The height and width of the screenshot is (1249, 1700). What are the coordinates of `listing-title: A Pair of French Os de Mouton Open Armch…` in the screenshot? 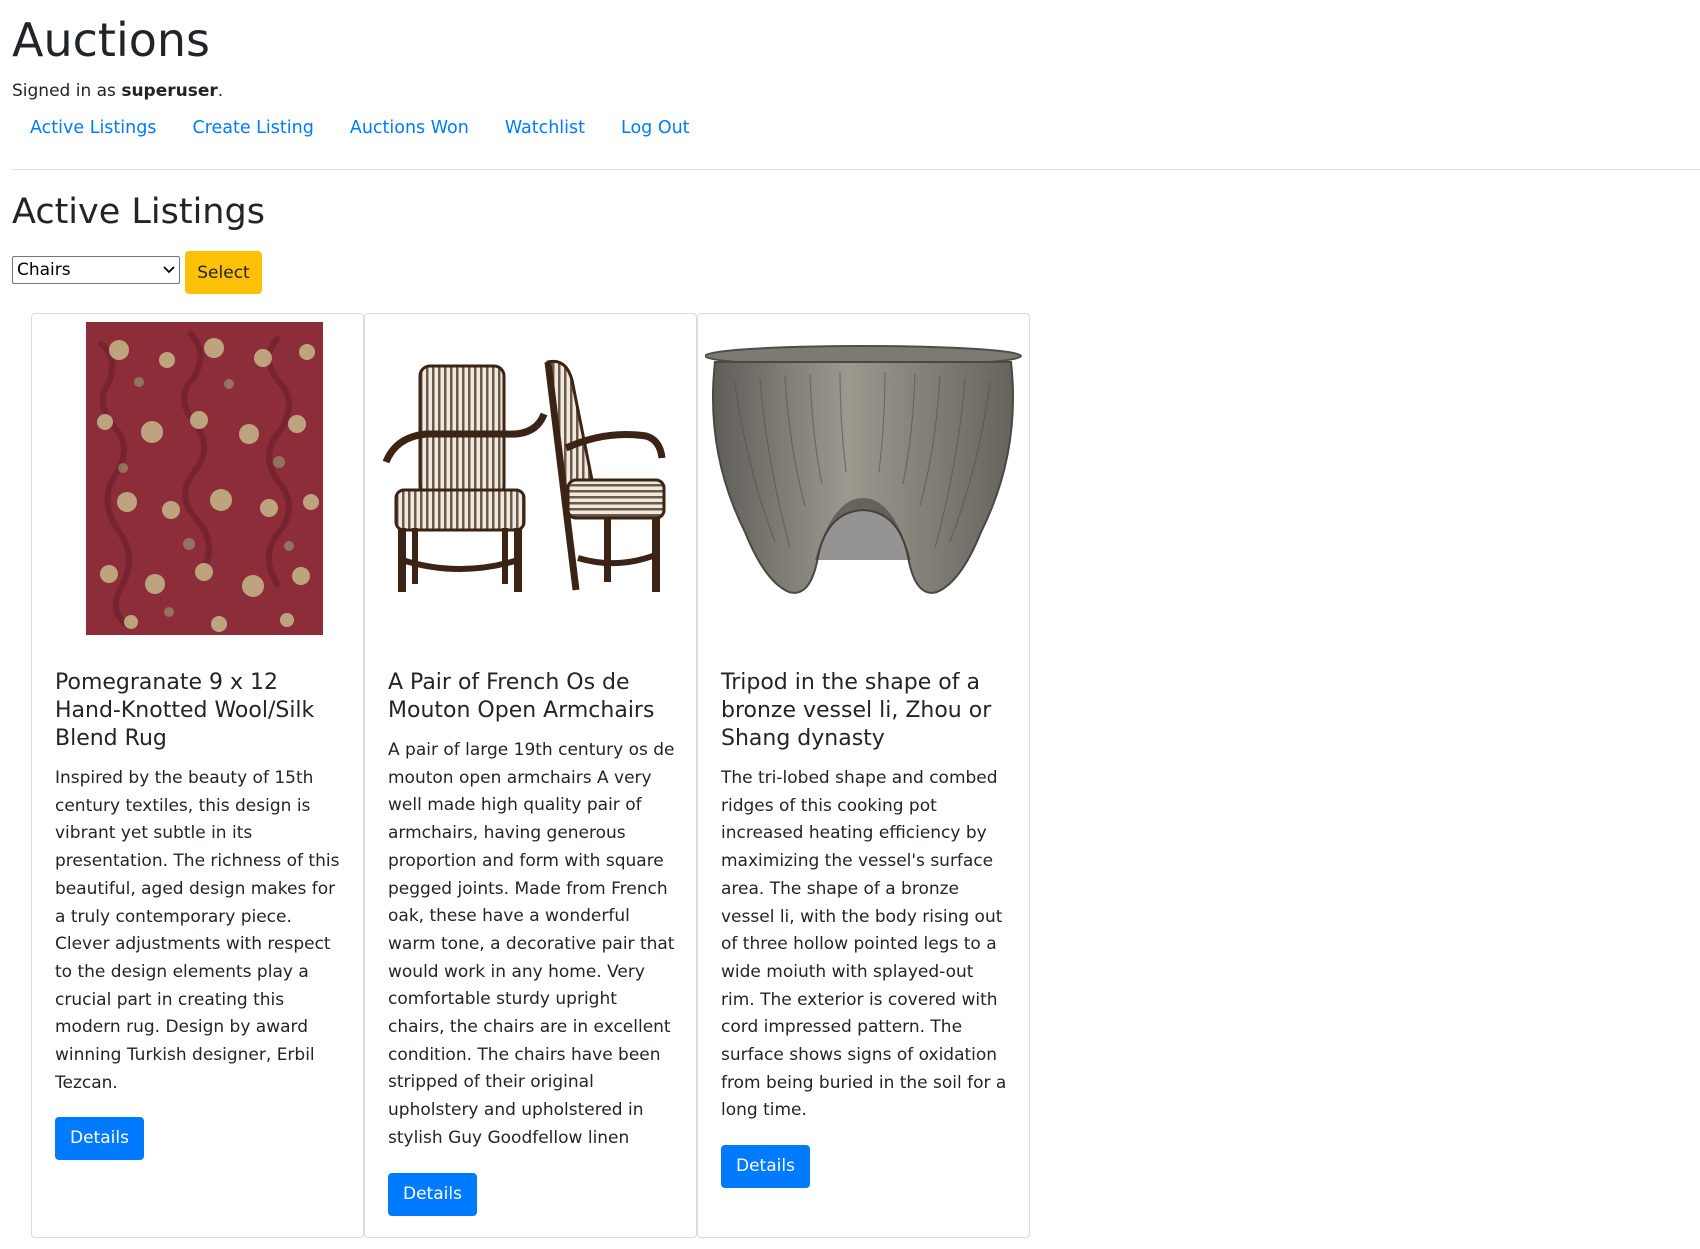 It's located at (521, 696).